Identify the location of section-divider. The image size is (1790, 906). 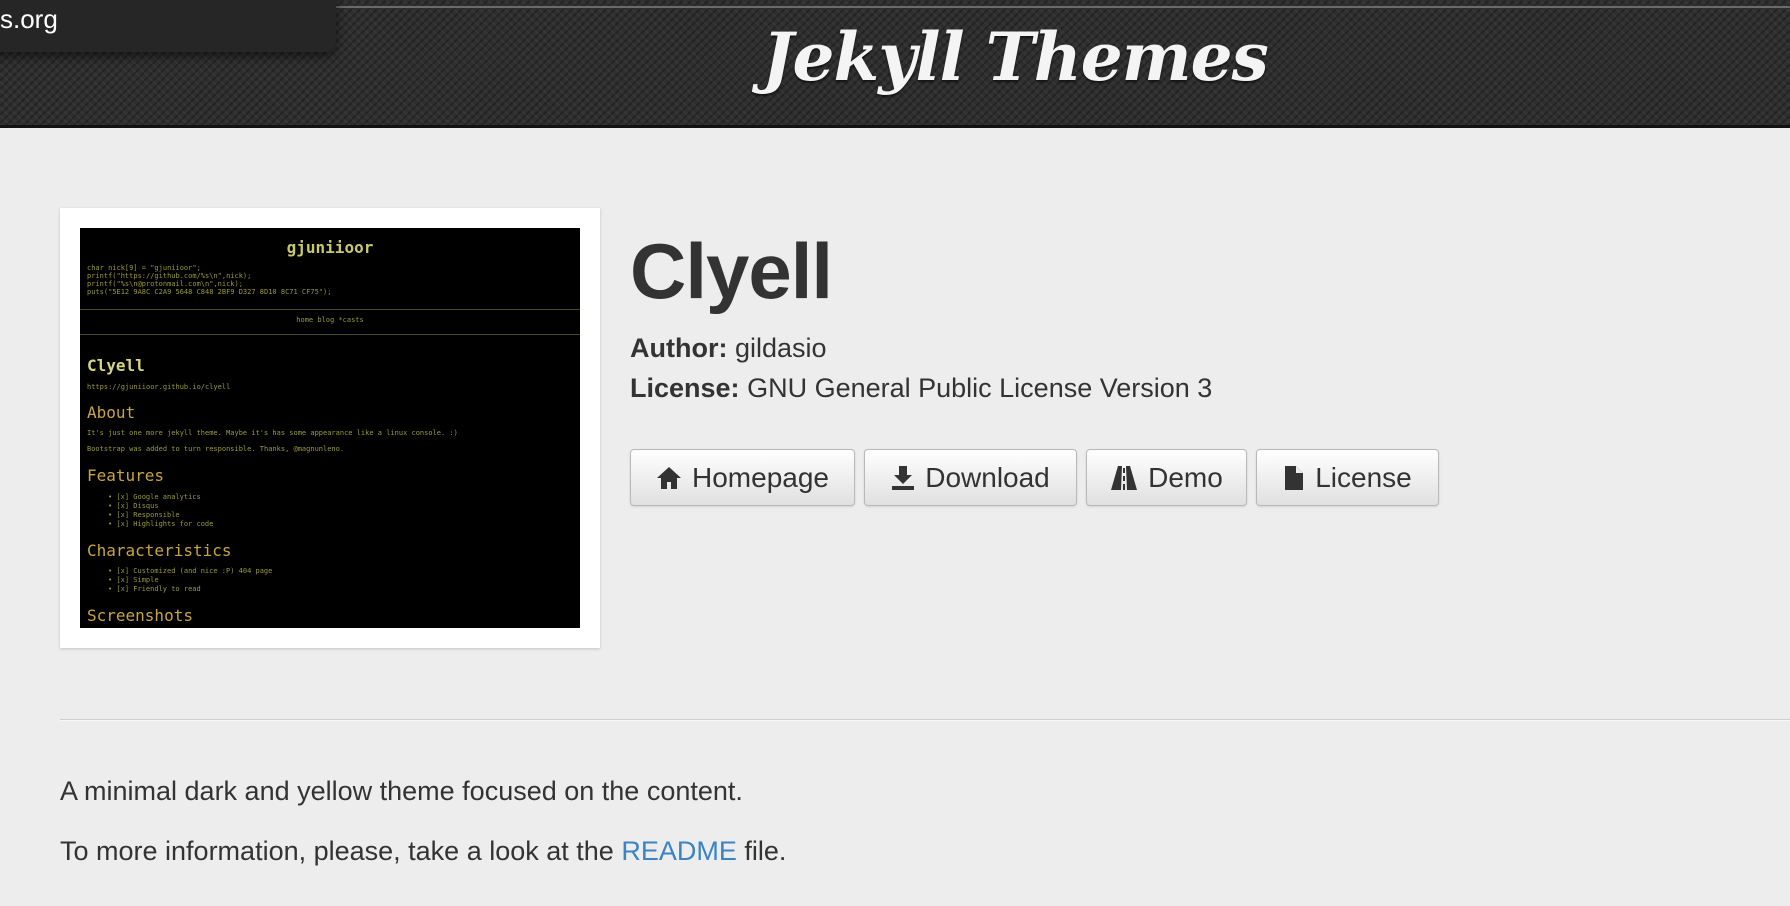
(925, 720).